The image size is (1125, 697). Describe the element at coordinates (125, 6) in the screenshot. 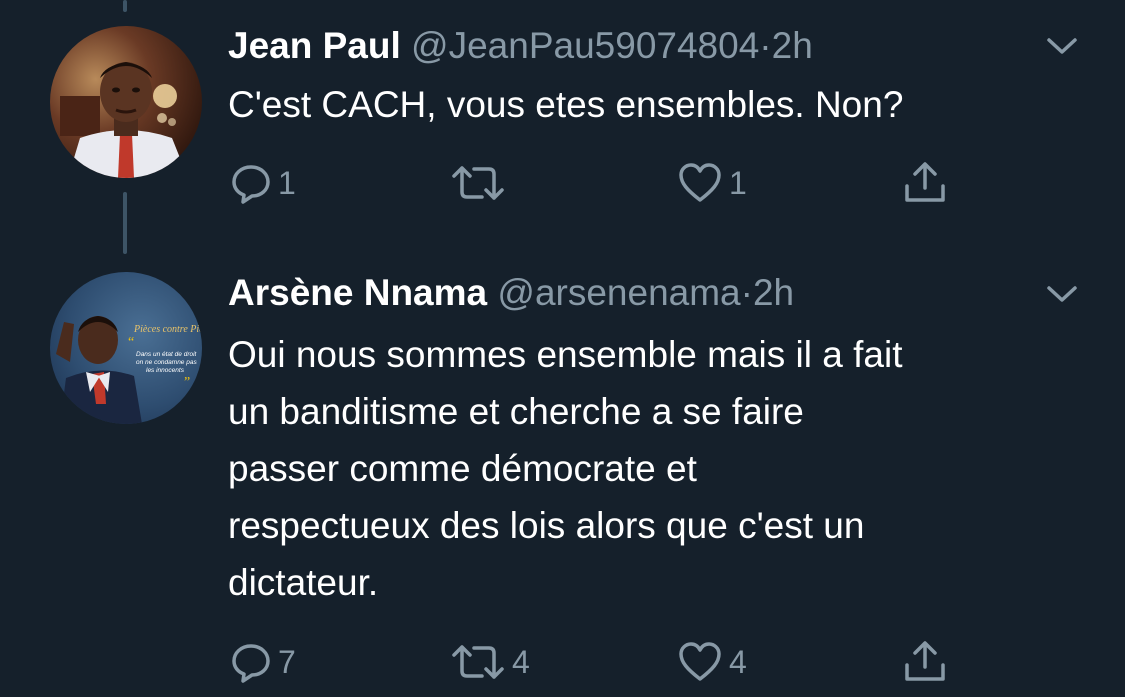

I see `thread-line-top` at that location.